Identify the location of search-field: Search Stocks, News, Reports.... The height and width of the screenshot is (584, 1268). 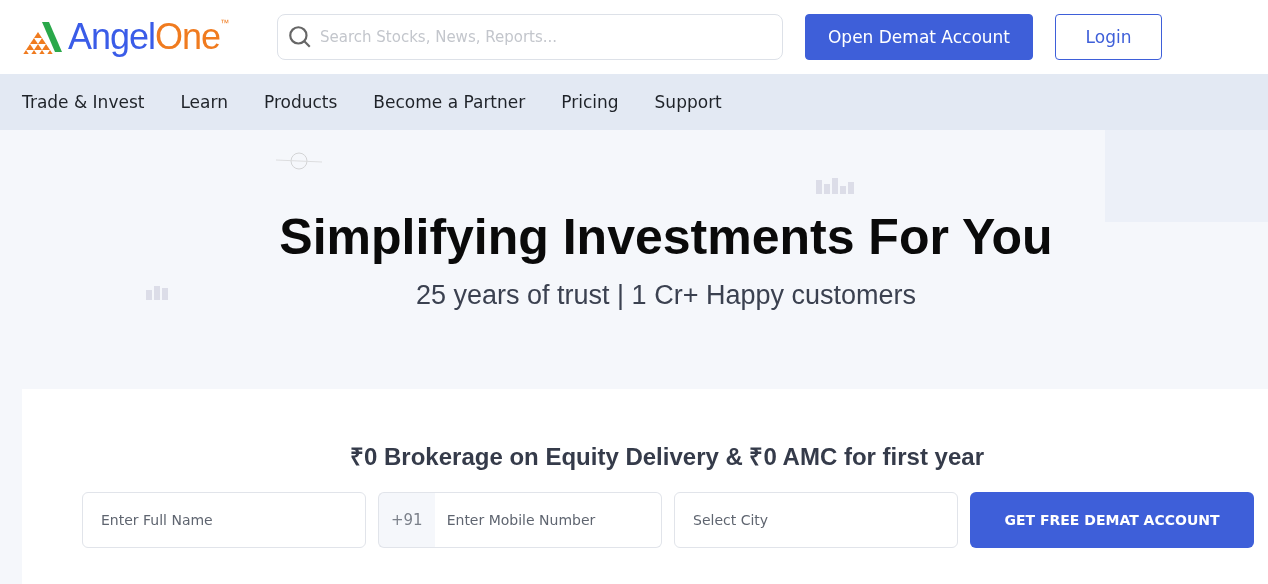
(530, 37).